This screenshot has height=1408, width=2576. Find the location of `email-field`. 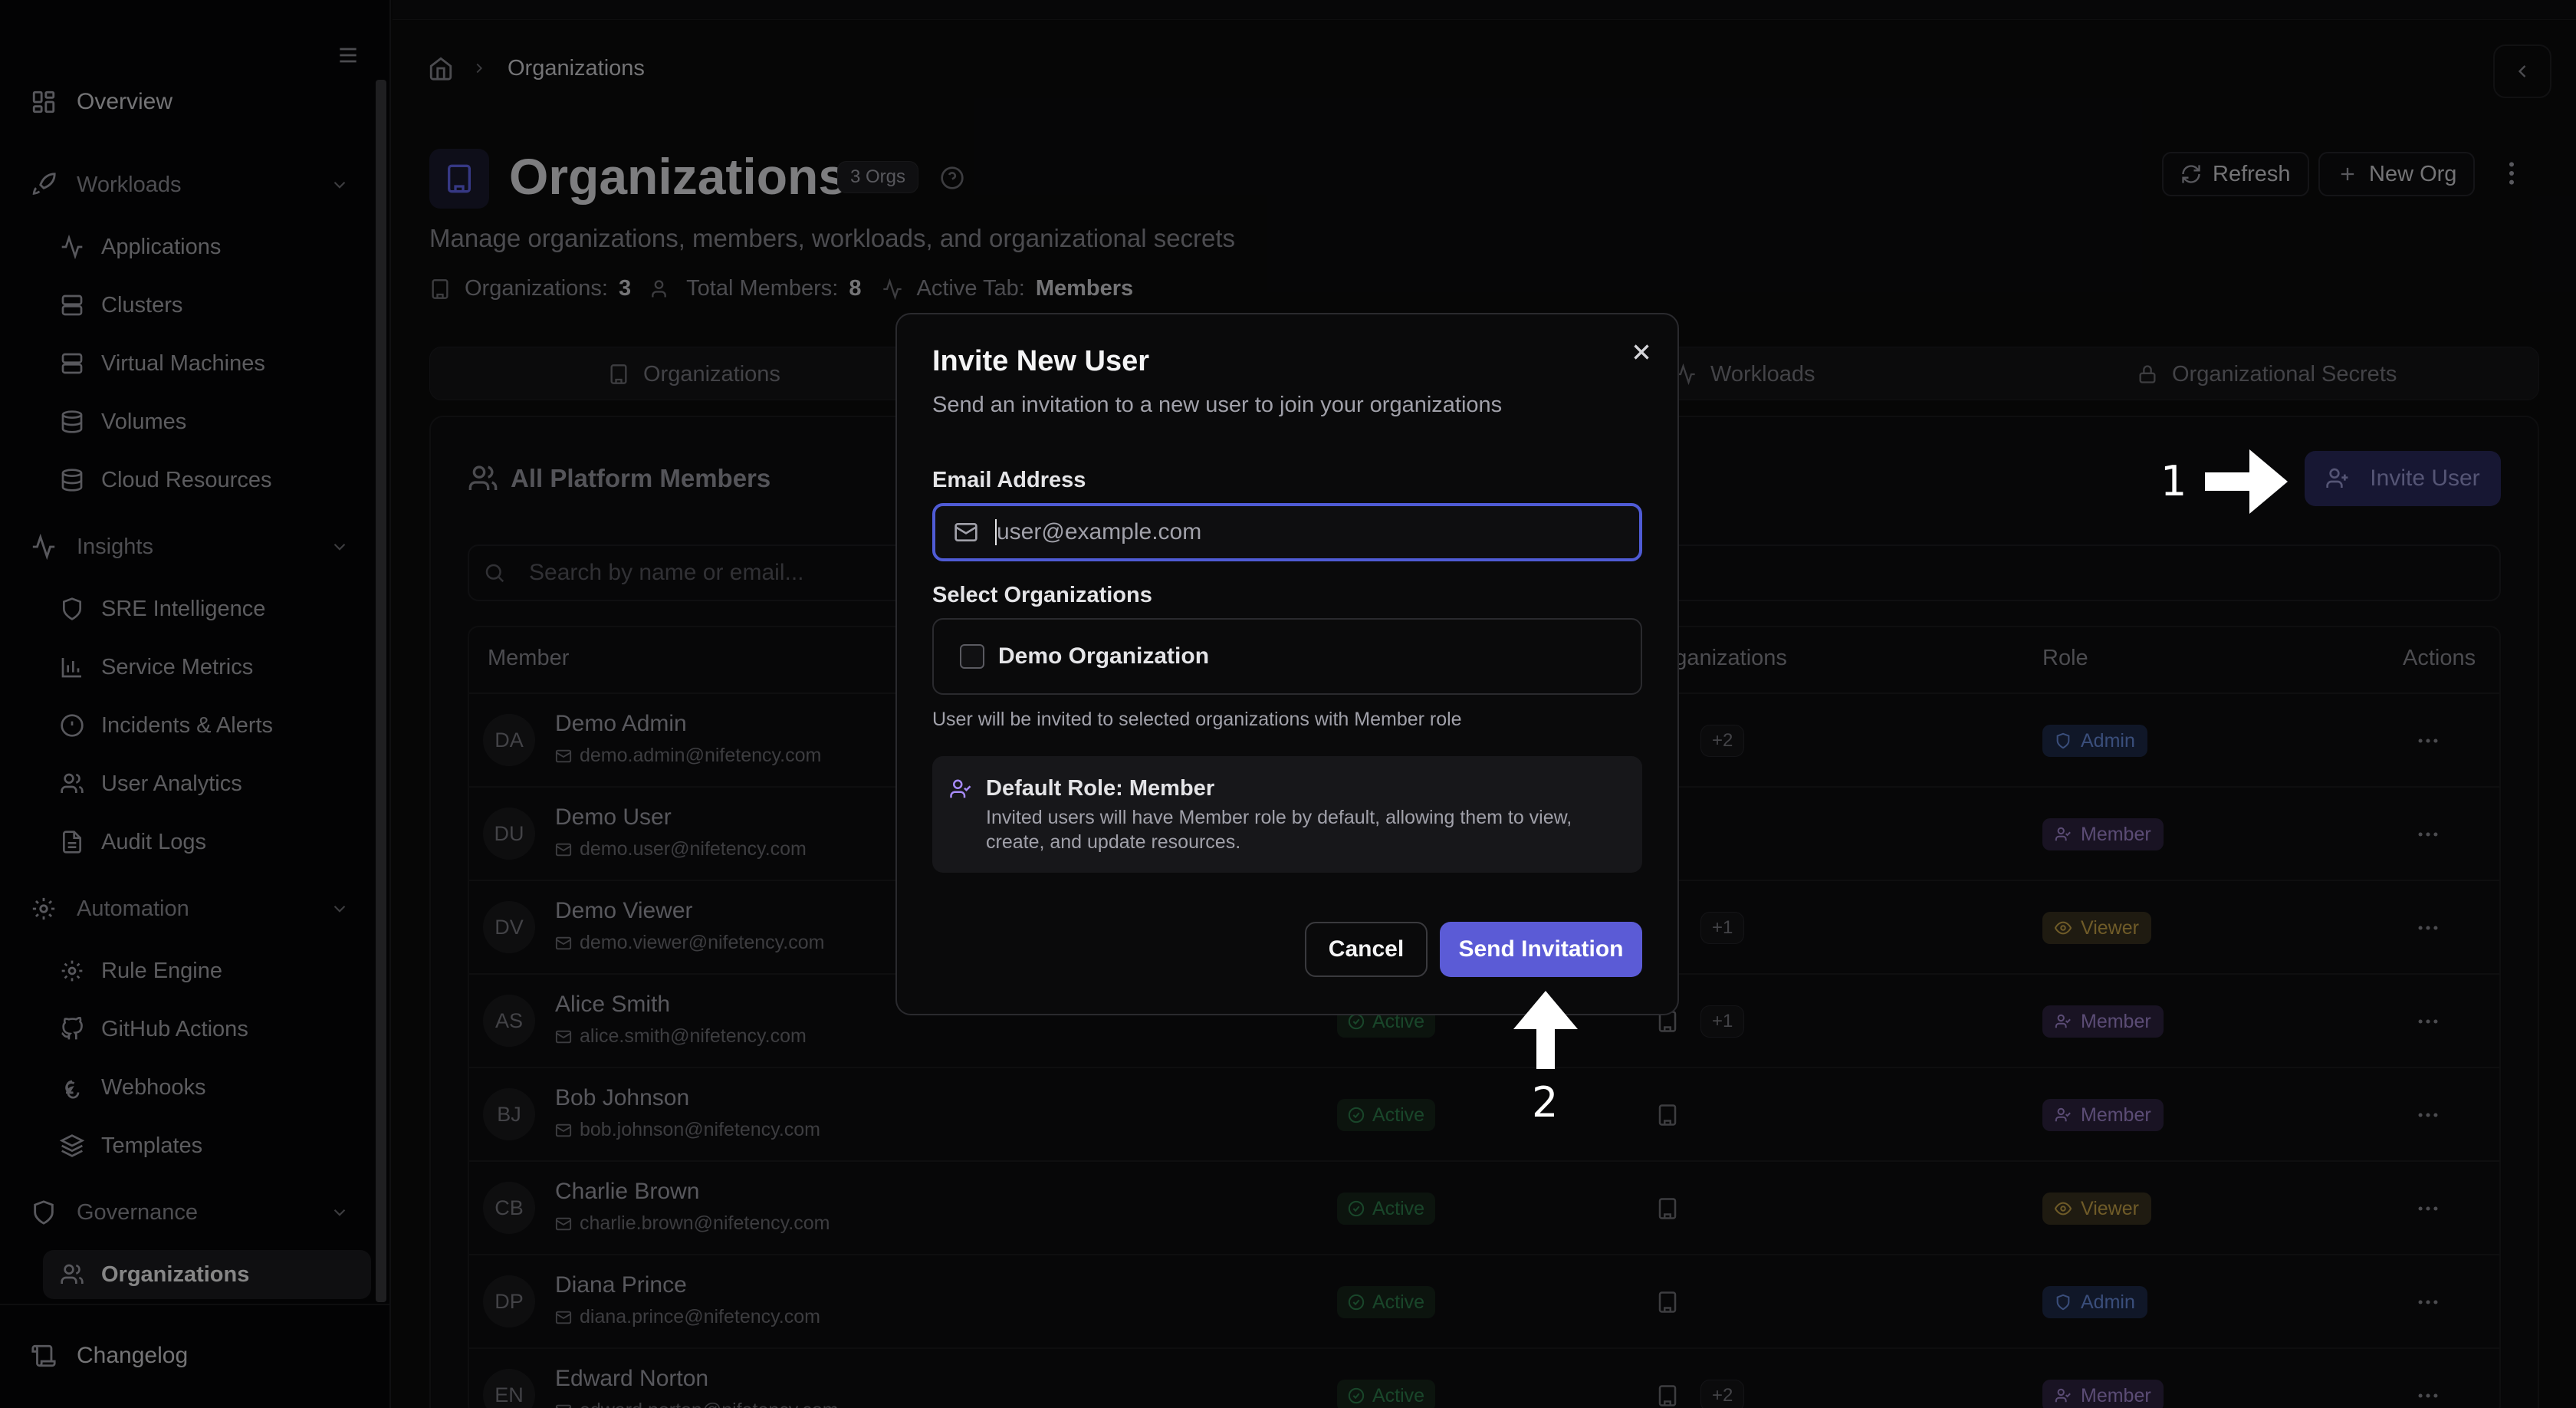

email-field is located at coordinates (1287, 532).